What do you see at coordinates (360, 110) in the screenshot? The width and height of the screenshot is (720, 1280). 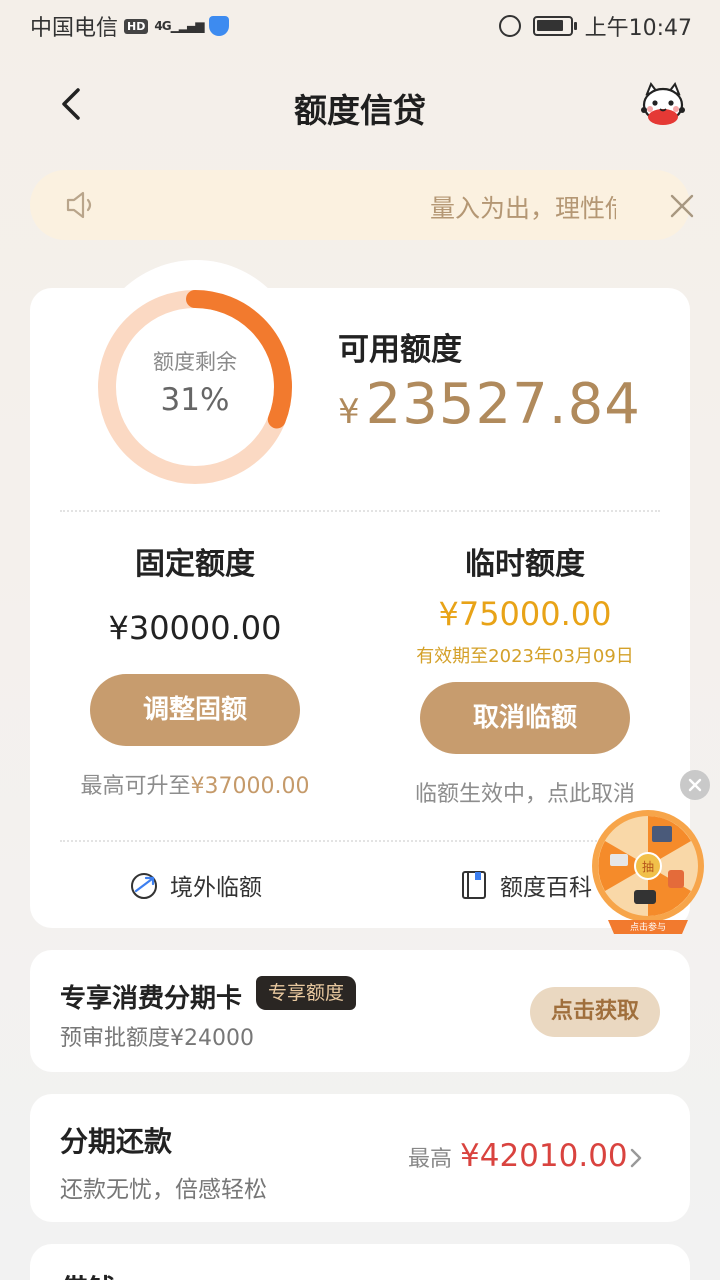 I see `page-title: 额度信贷` at bounding box center [360, 110].